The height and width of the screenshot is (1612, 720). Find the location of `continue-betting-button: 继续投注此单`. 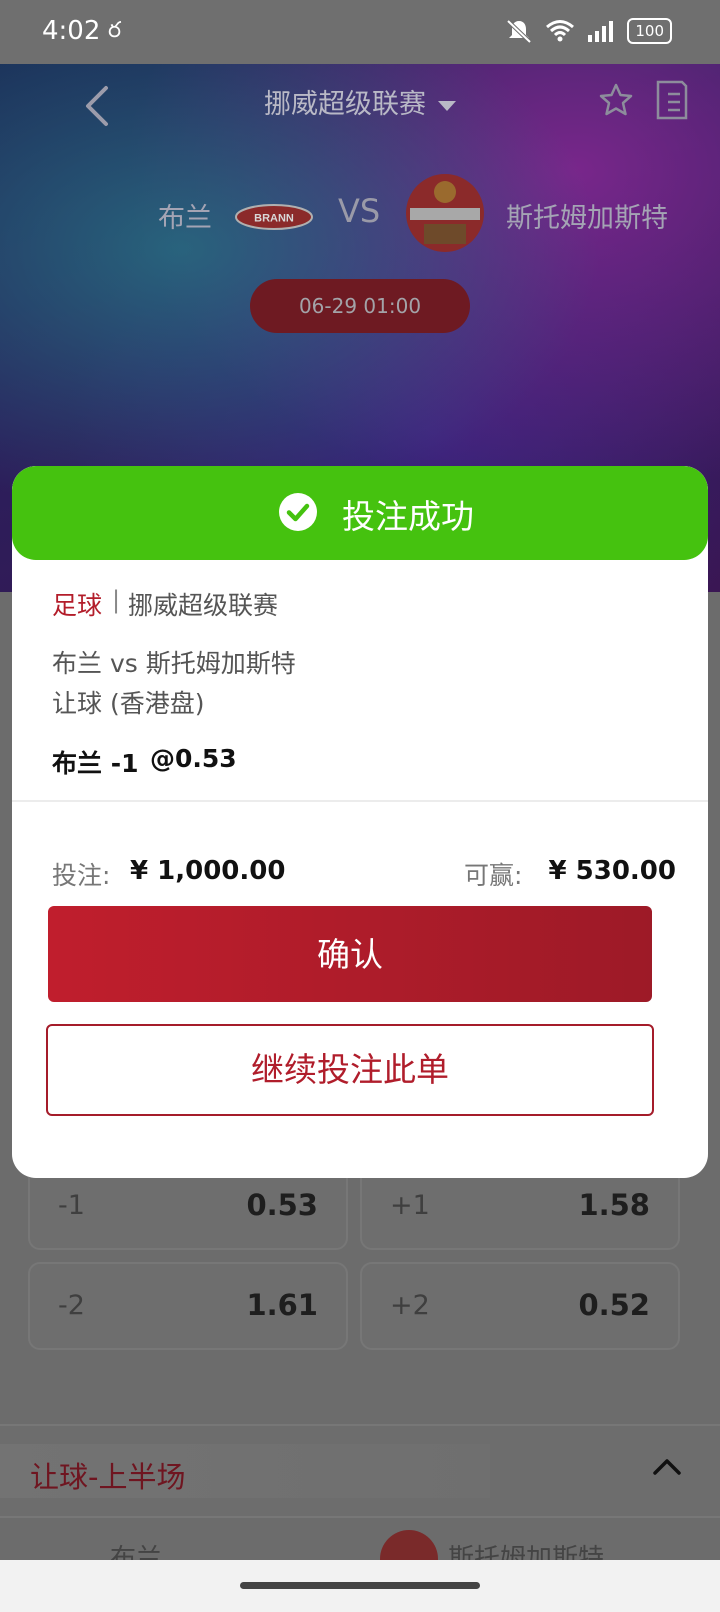

continue-betting-button: 继续投注此单 is located at coordinates (350, 1070).